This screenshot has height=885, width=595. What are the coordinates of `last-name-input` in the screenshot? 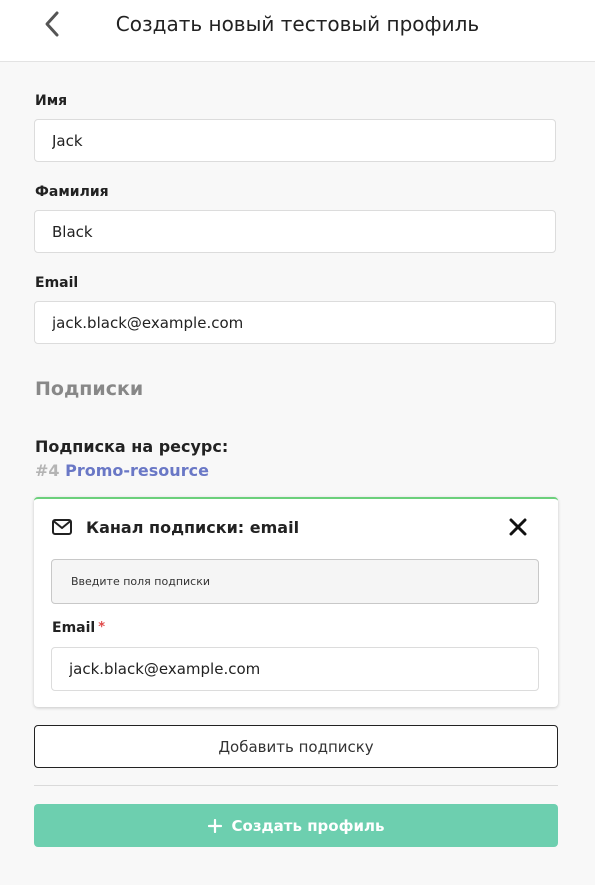 It's located at (295, 231).